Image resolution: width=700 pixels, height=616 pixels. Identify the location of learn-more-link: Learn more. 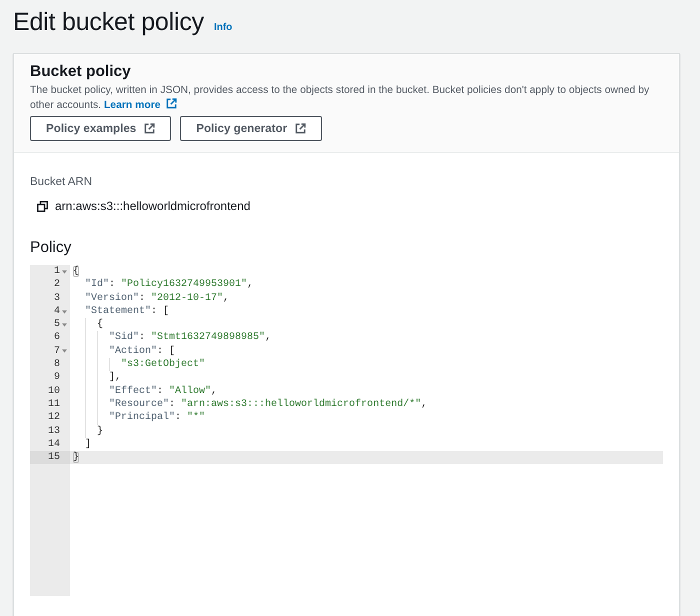
(140, 105).